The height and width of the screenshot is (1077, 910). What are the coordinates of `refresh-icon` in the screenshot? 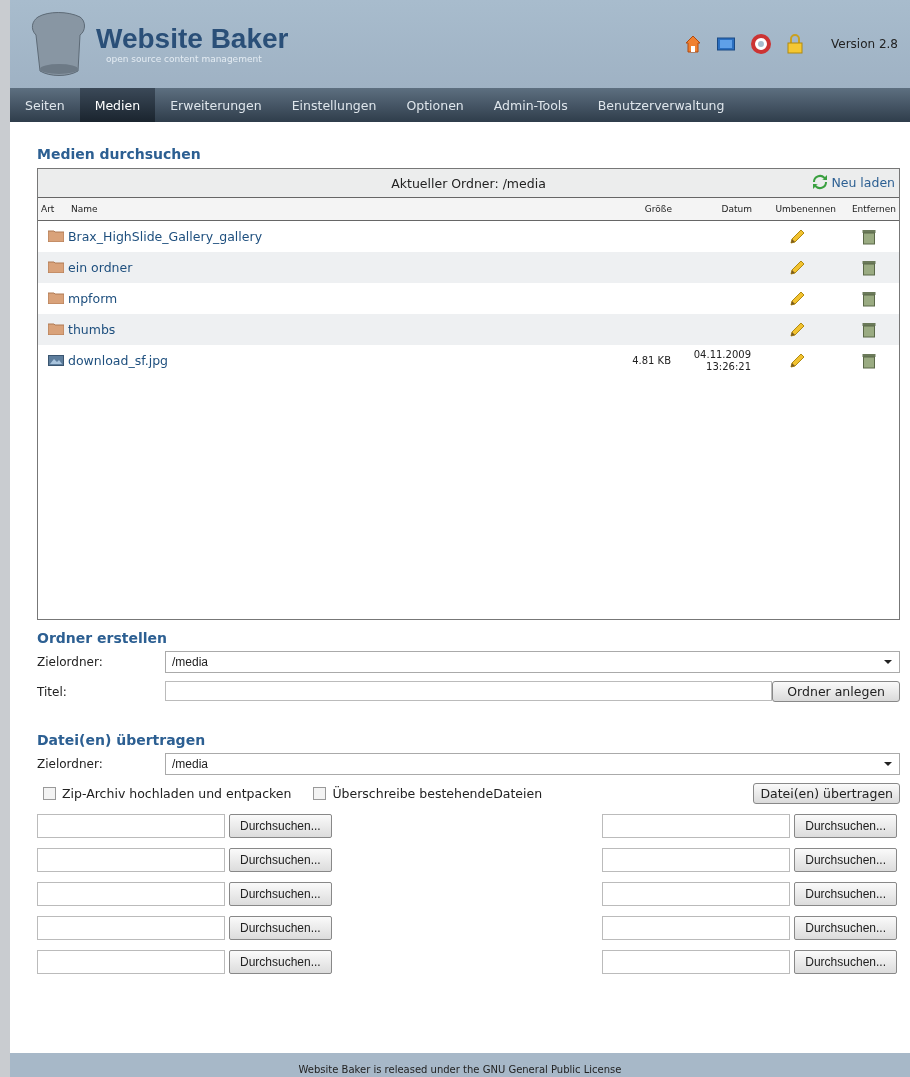 It's located at (820, 182).